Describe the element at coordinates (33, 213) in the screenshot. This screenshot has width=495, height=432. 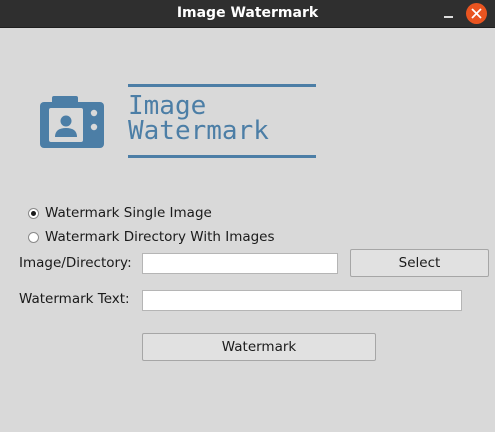
I see `radio-indicator-checked` at that location.